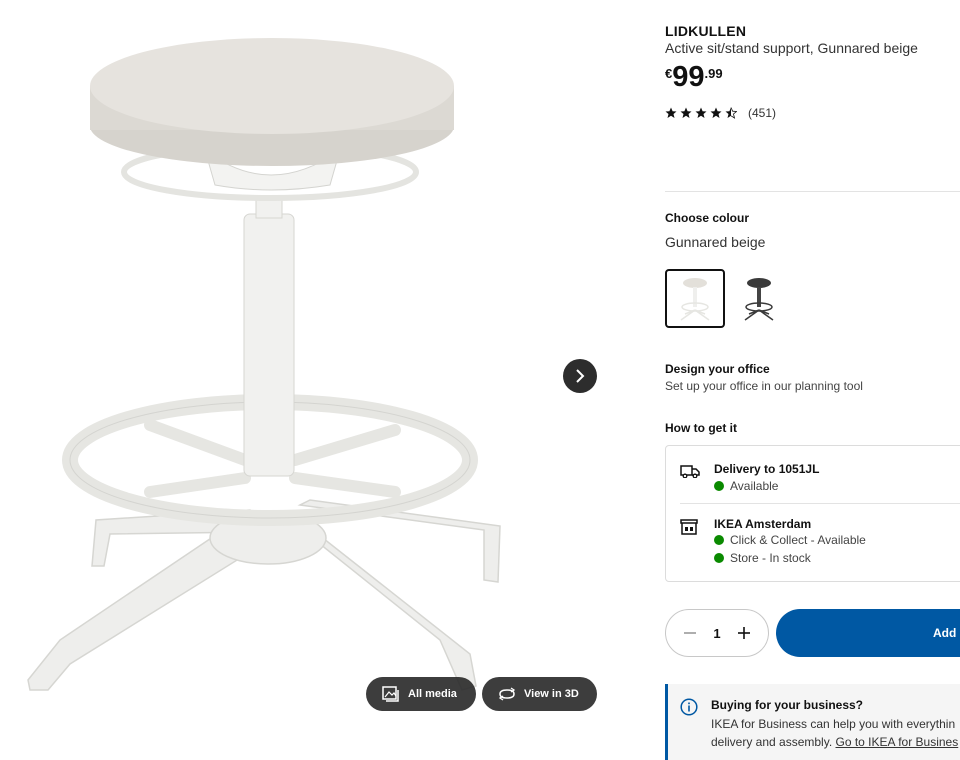  What do you see at coordinates (717, 369) in the screenshot?
I see `design-office-title: Design your office` at bounding box center [717, 369].